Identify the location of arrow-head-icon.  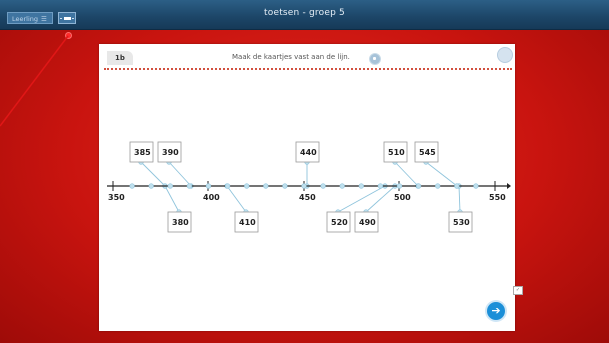
(509, 186).